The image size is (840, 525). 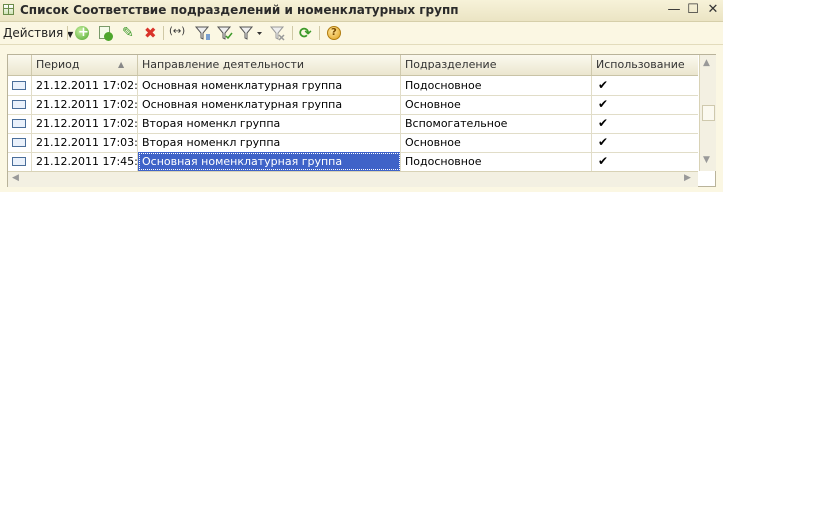 I want to click on filter-set-button, so click(x=225, y=33).